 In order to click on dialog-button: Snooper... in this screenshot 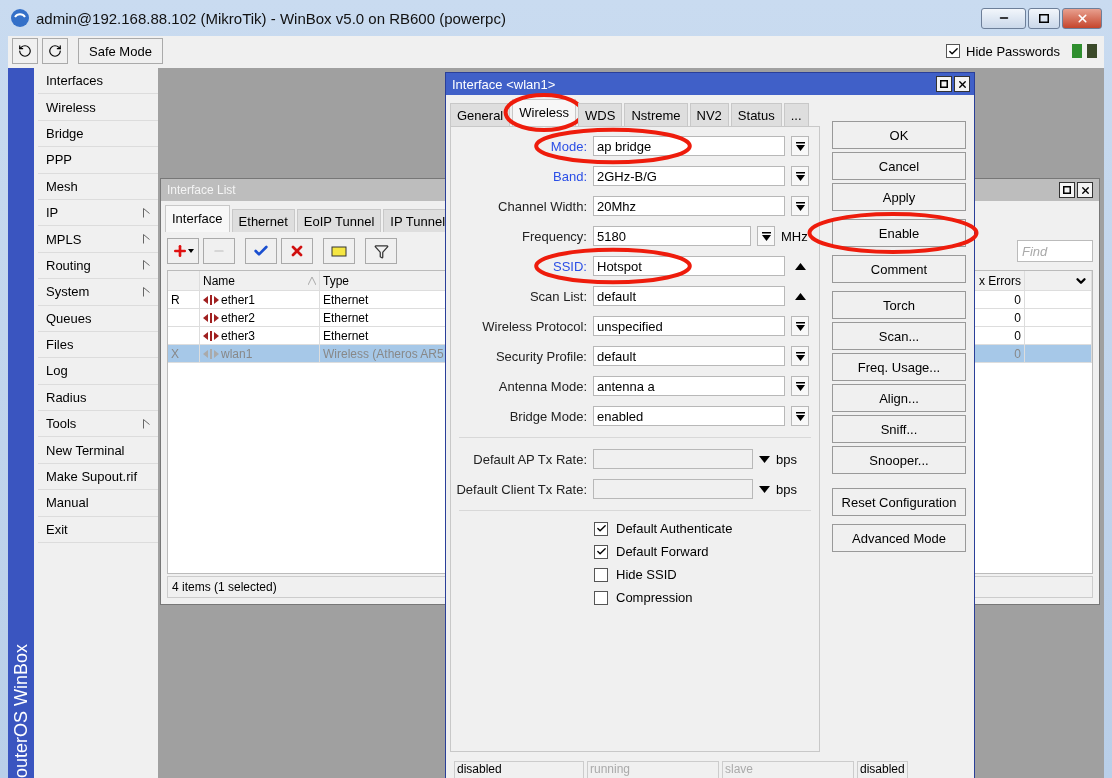, I will do `click(899, 460)`.